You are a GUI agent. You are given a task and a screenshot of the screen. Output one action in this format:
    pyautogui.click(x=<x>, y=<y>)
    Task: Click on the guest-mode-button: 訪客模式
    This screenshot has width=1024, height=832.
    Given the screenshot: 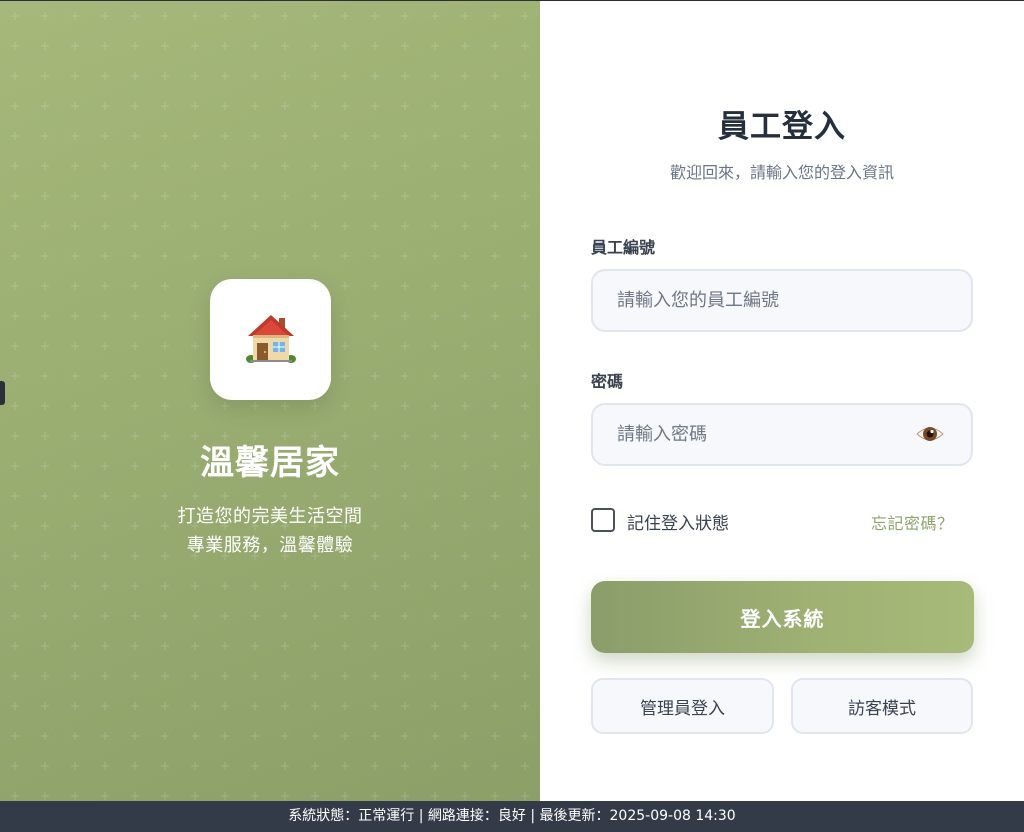 What is the action you would take?
    pyautogui.click(x=882, y=706)
    